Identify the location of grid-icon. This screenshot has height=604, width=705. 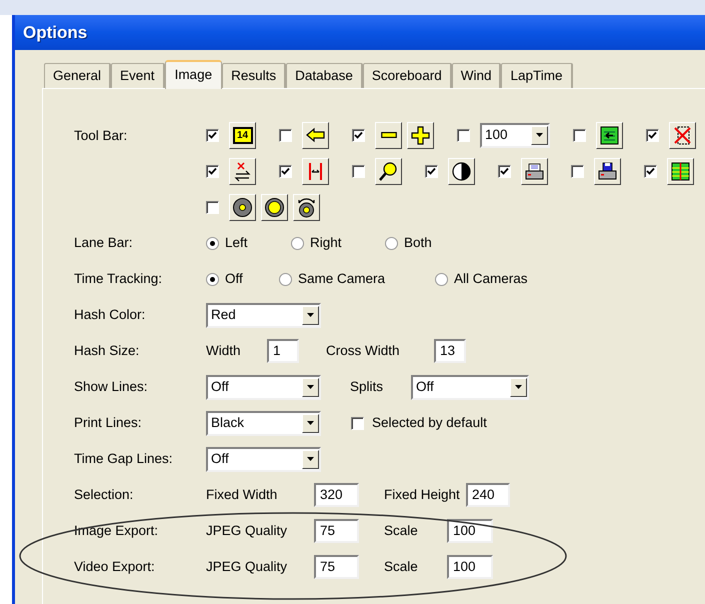
(680, 171).